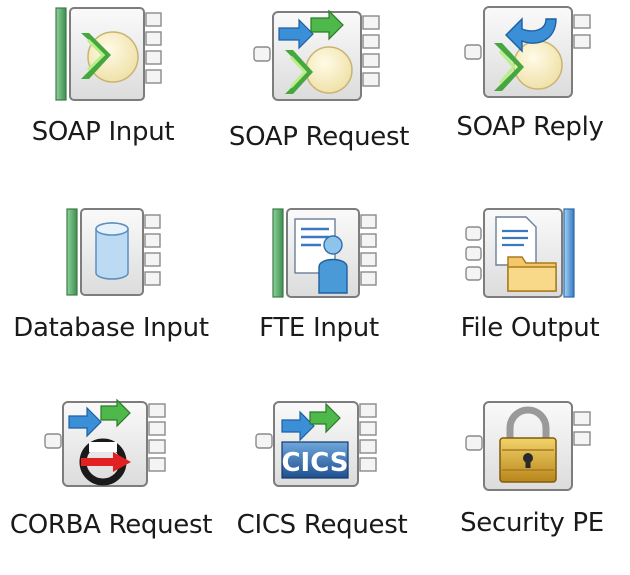  I want to click on database-input-icon, so click(113, 252).